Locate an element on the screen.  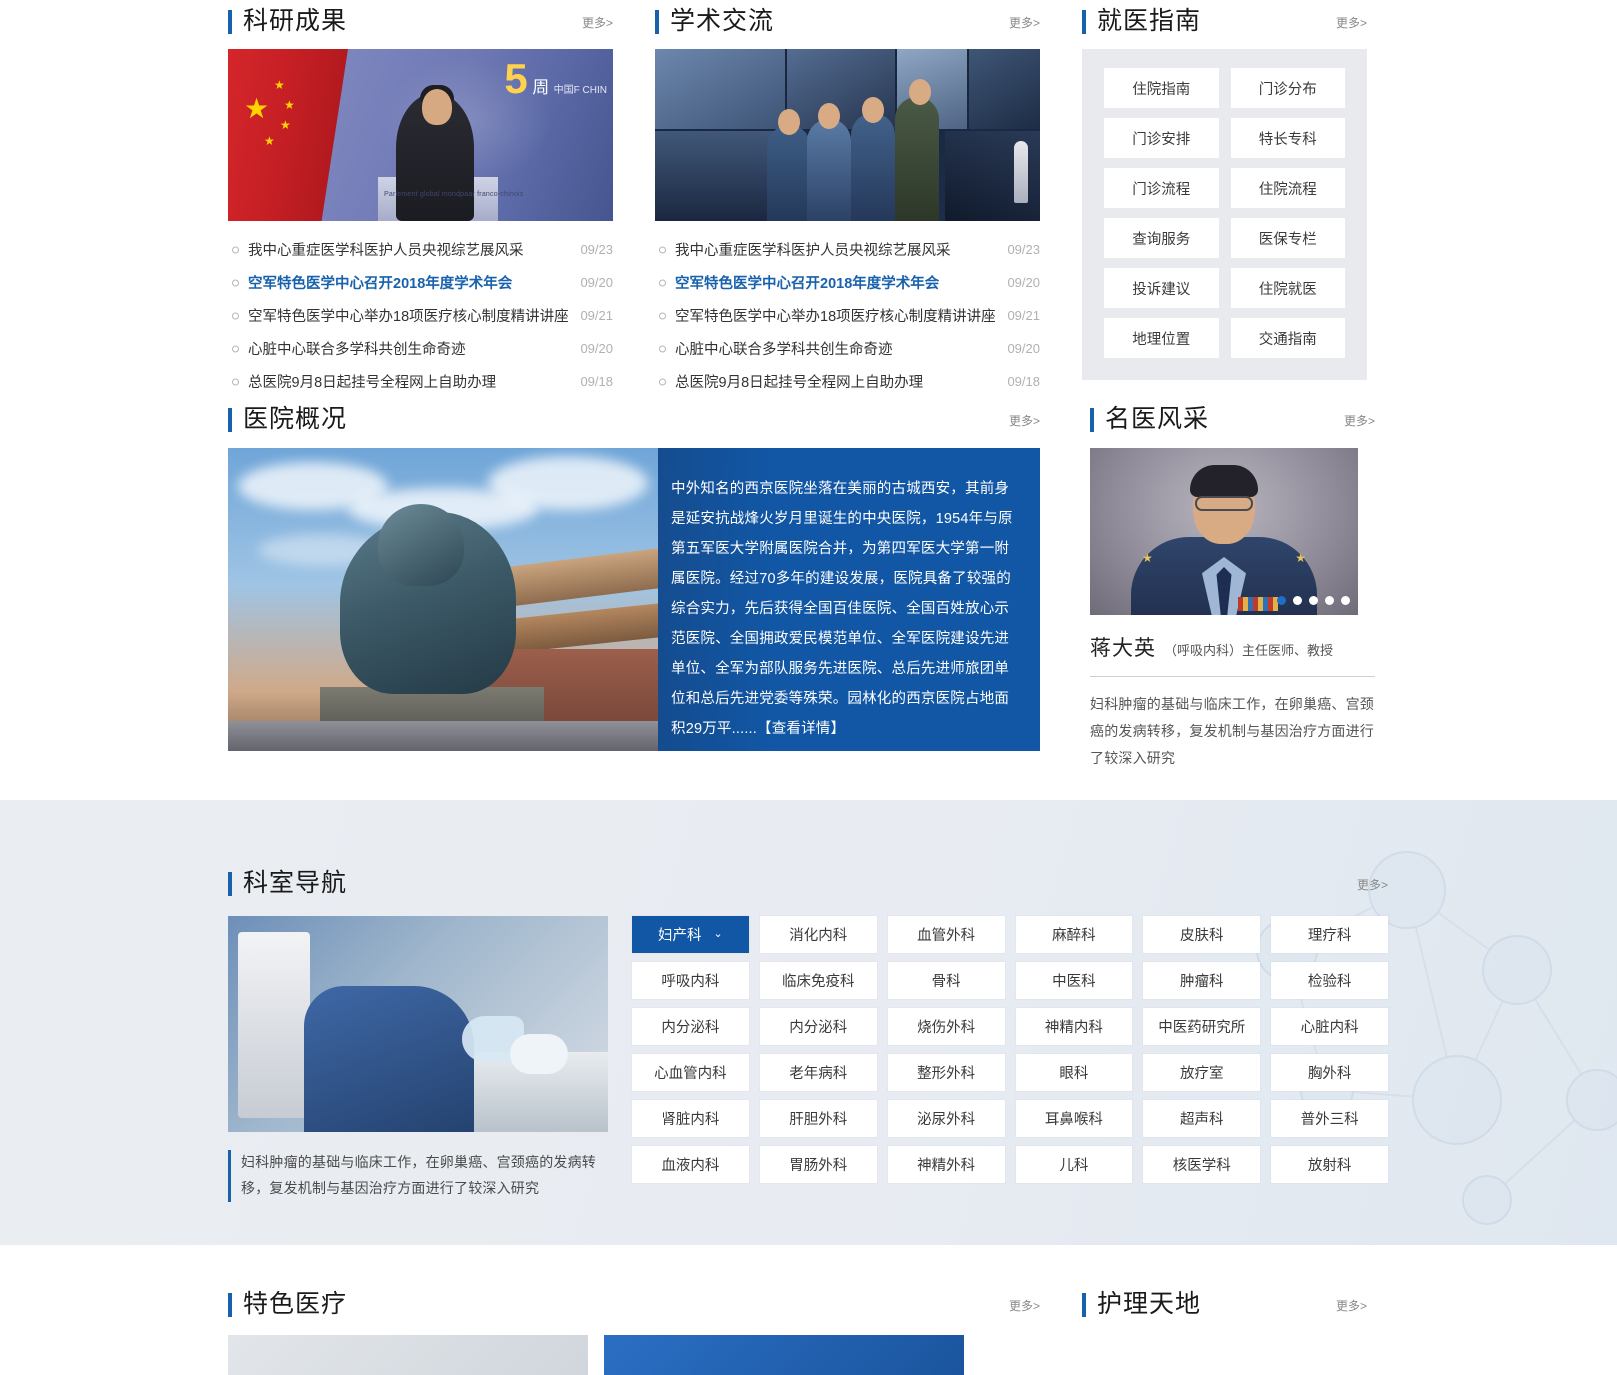
research-heading: 科研成果 更多> is located at coordinates (420, 17).